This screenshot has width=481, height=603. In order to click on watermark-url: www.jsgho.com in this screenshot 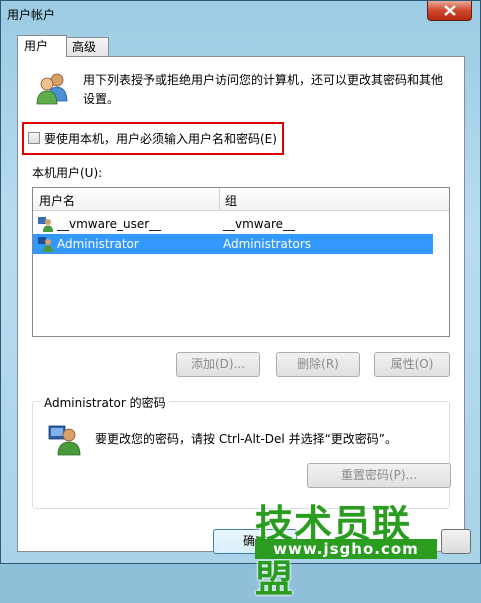, I will do `click(346, 549)`.